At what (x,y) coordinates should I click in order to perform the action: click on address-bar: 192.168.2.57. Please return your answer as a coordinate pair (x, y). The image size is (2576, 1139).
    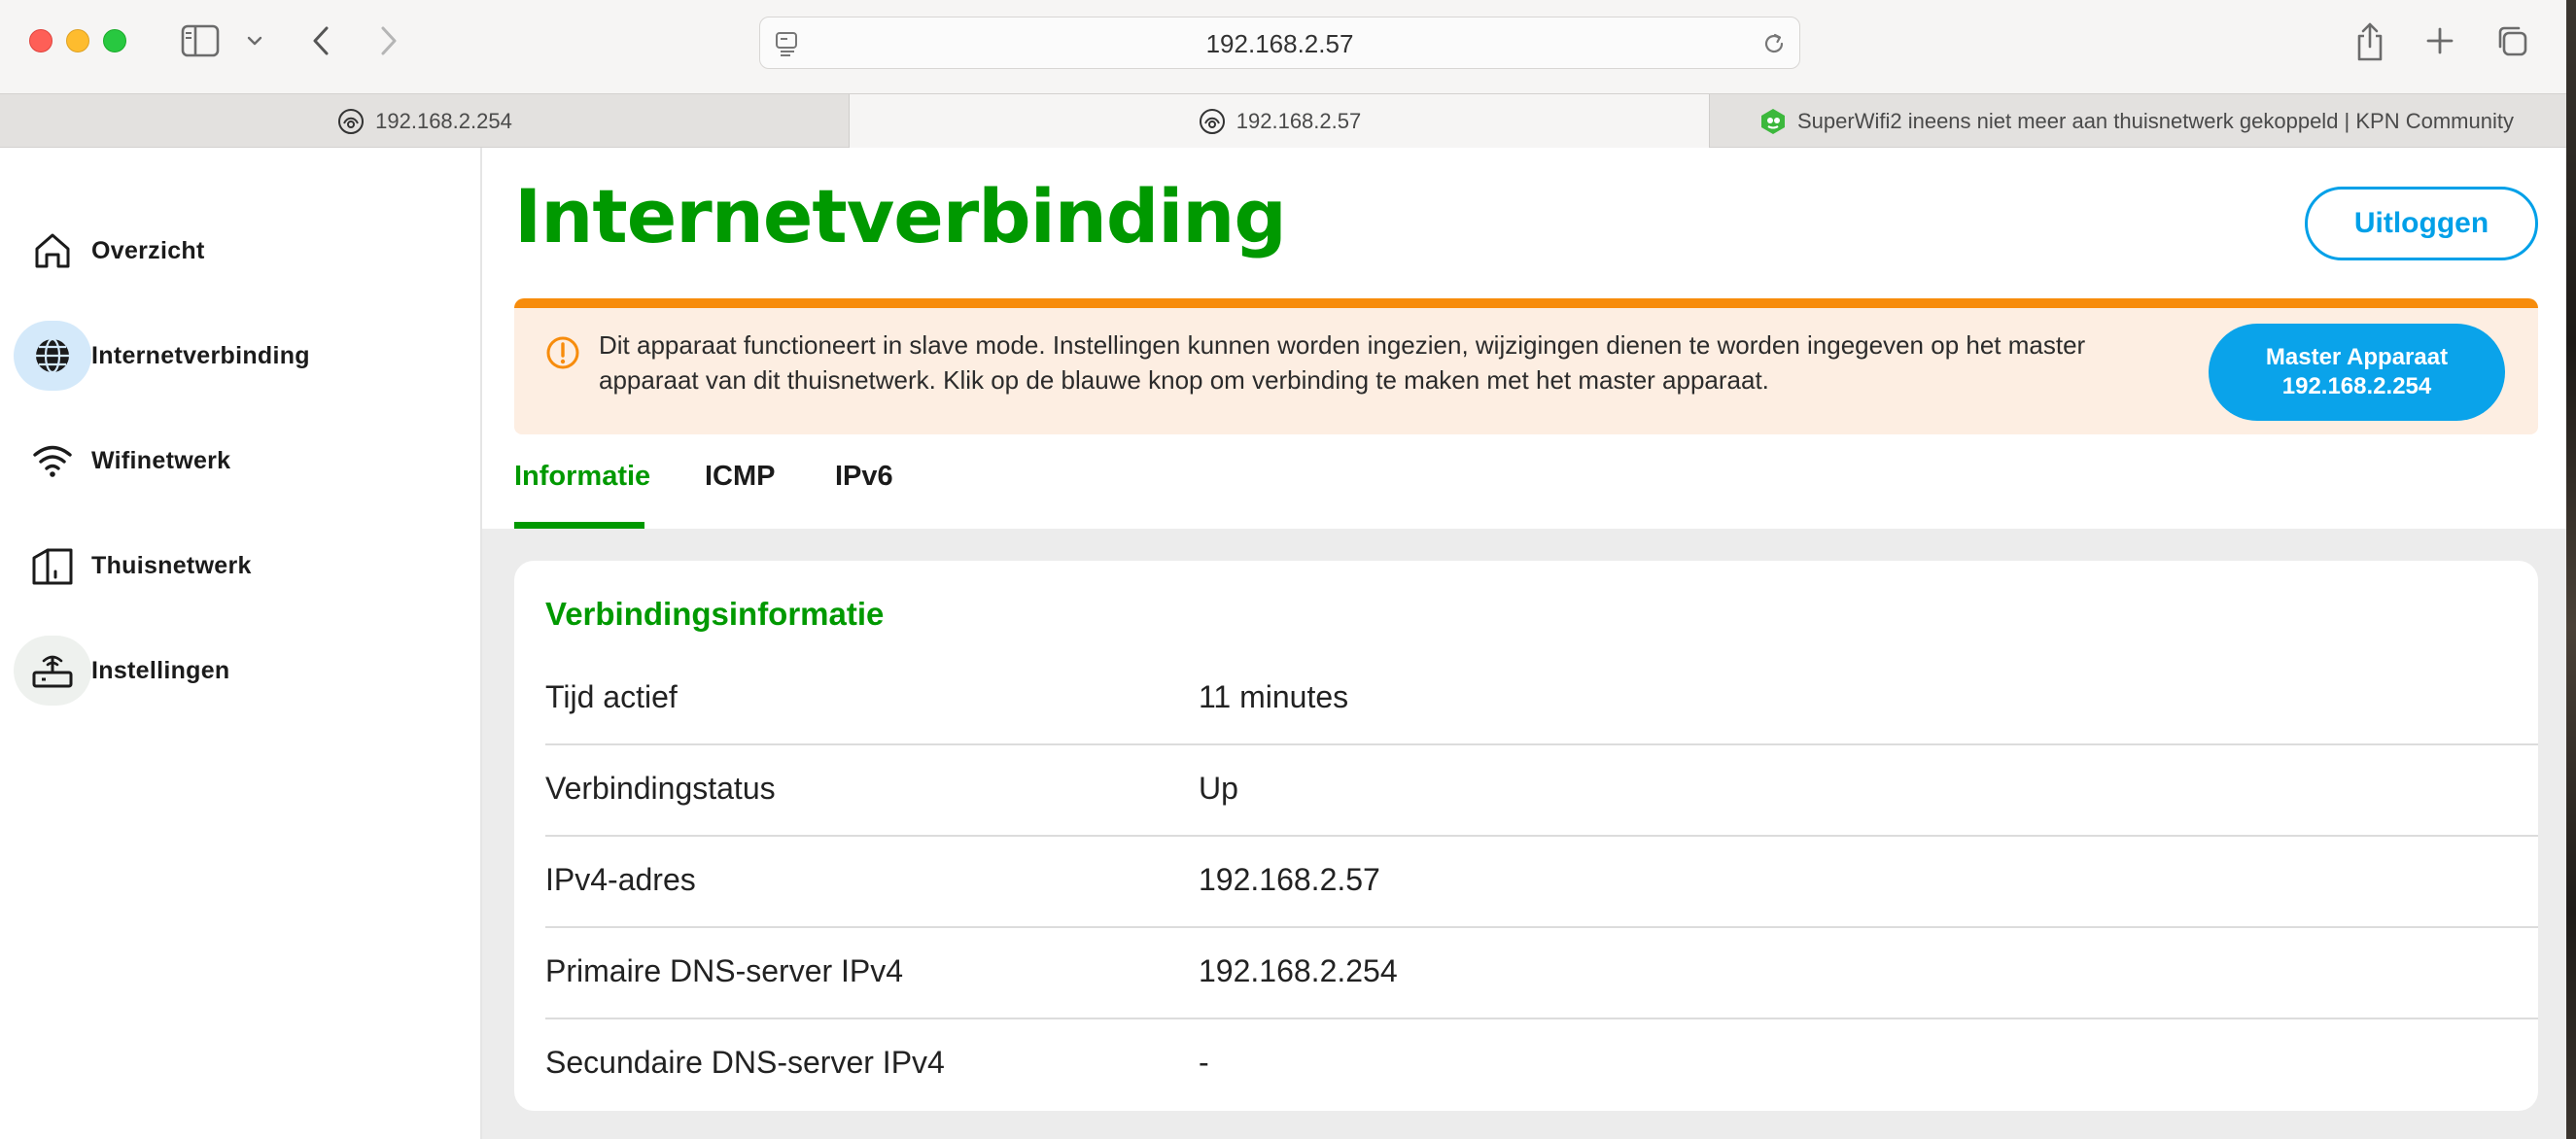
    Looking at the image, I should click on (1279, 43).